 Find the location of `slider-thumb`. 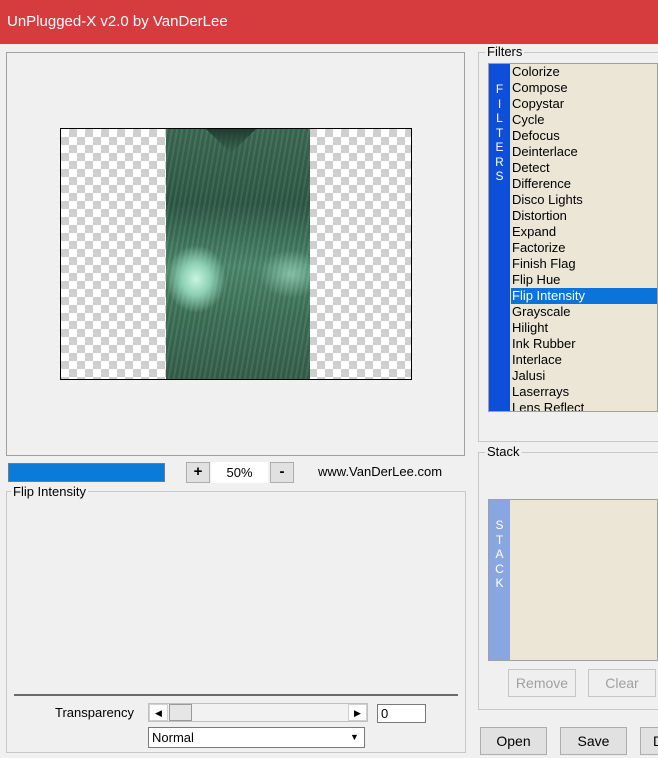

slider-thumb is located at coordinates (180, 712).